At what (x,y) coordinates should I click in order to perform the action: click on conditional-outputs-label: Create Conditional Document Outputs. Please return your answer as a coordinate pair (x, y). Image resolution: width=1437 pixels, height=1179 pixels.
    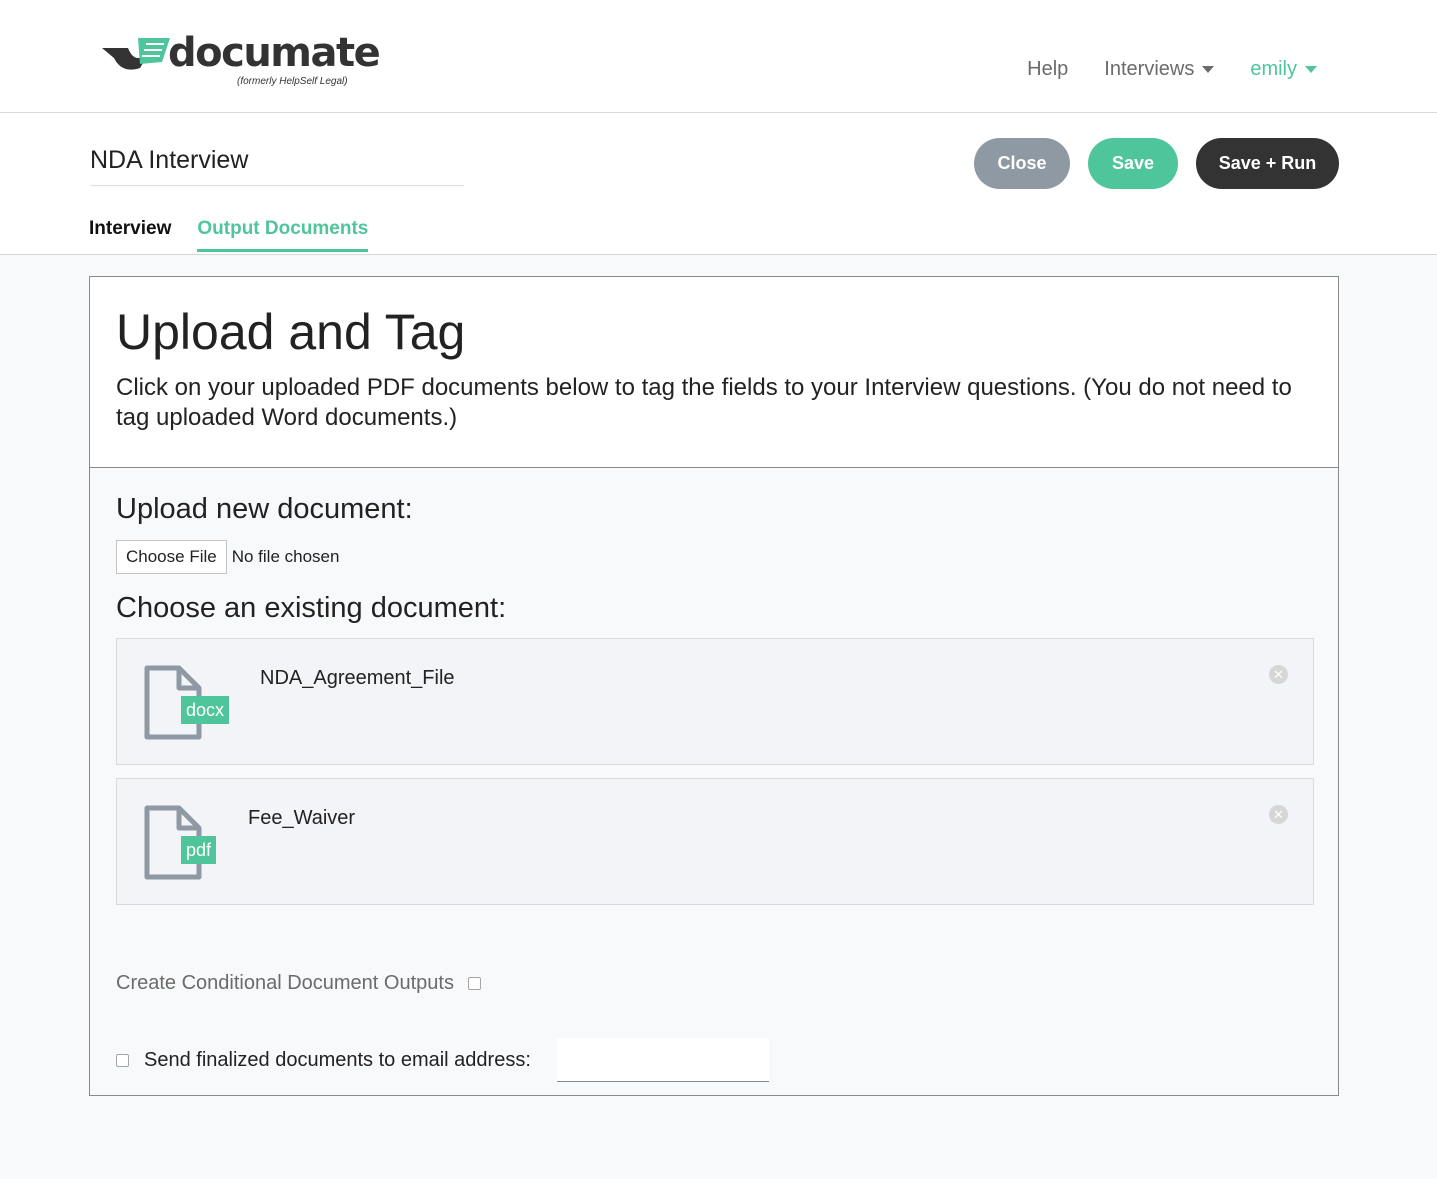
    Looking at the image, I should click on (285, 983).